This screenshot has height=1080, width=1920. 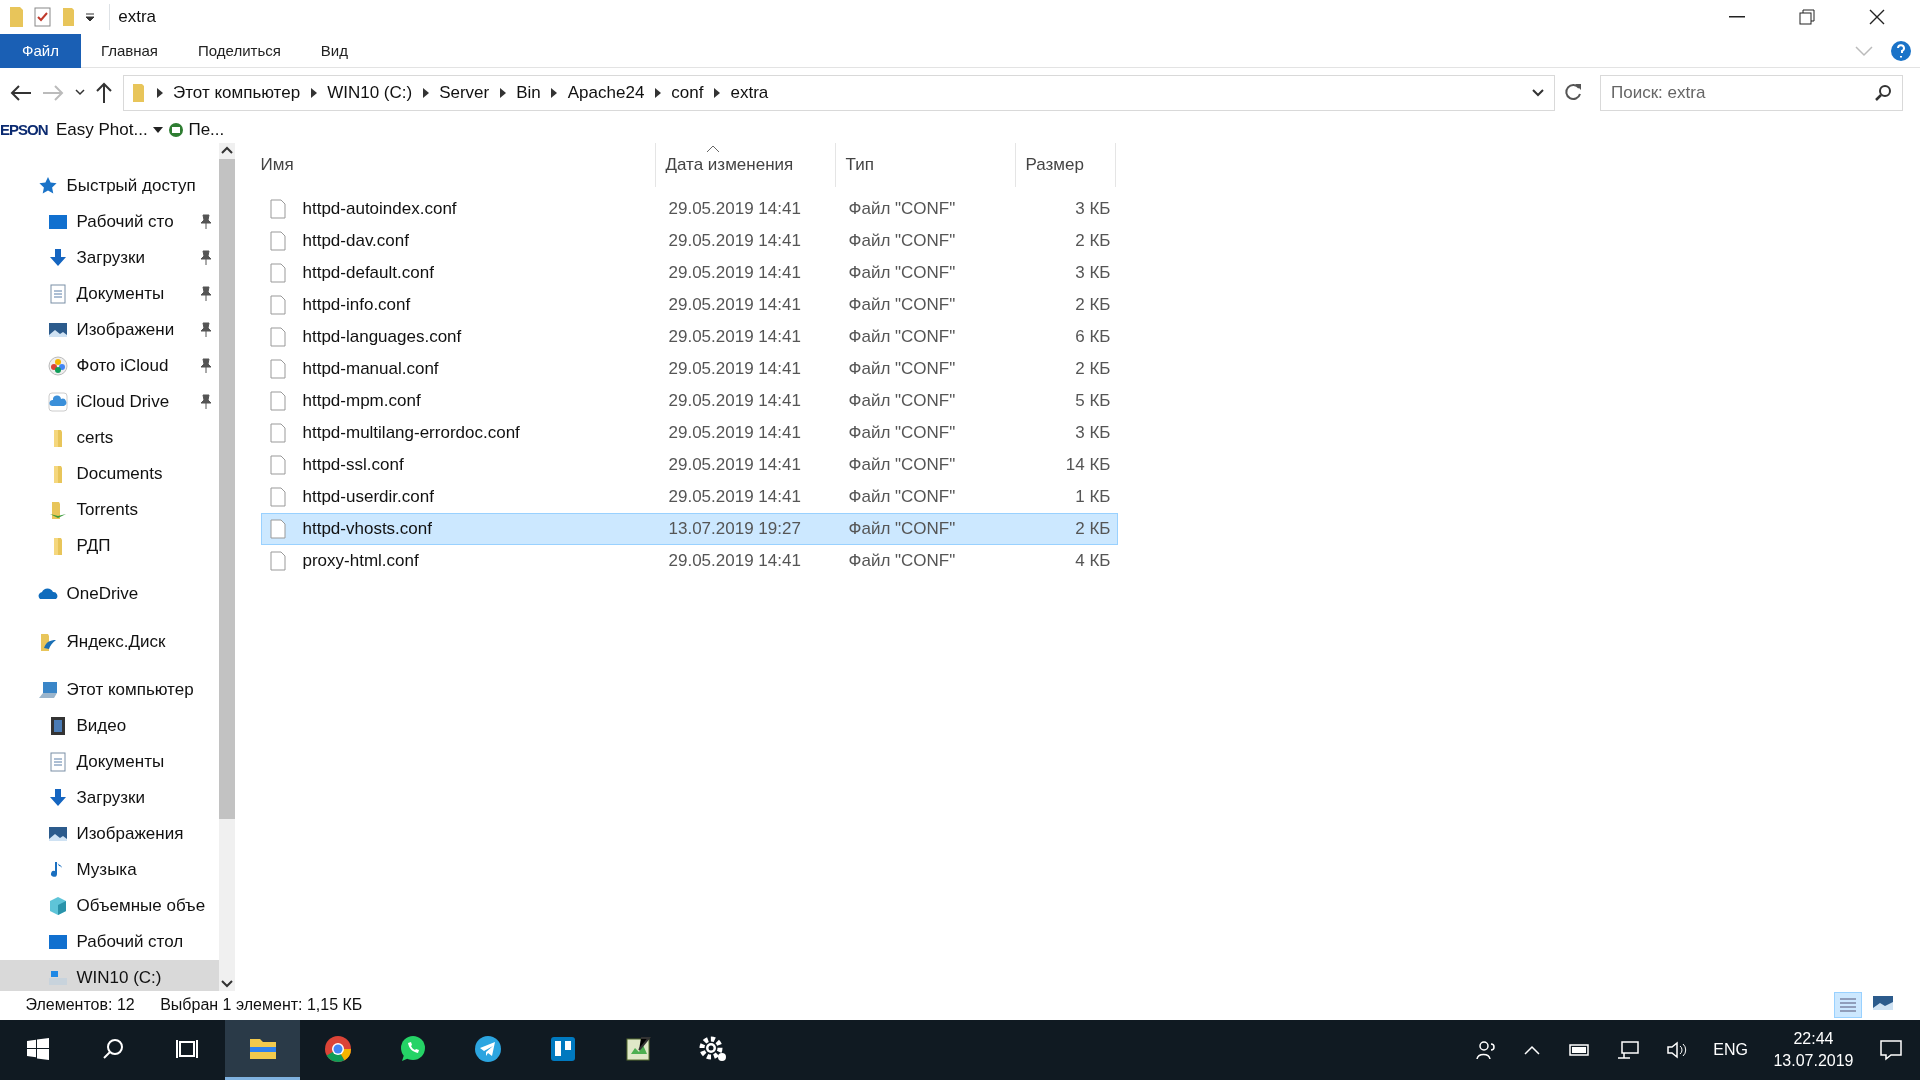 I want to click on breadcrumb-item: WIN10 (C:), so click(x=370, y=92).